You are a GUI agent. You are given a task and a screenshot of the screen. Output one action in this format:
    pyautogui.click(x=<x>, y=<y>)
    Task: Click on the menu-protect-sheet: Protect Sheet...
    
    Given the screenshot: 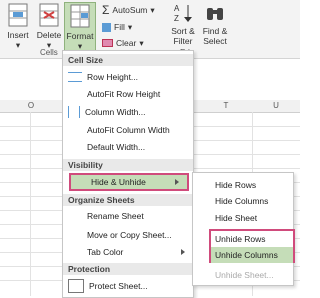 What is the action you would take?
    pyautogui.click(x=128, y=286)
    